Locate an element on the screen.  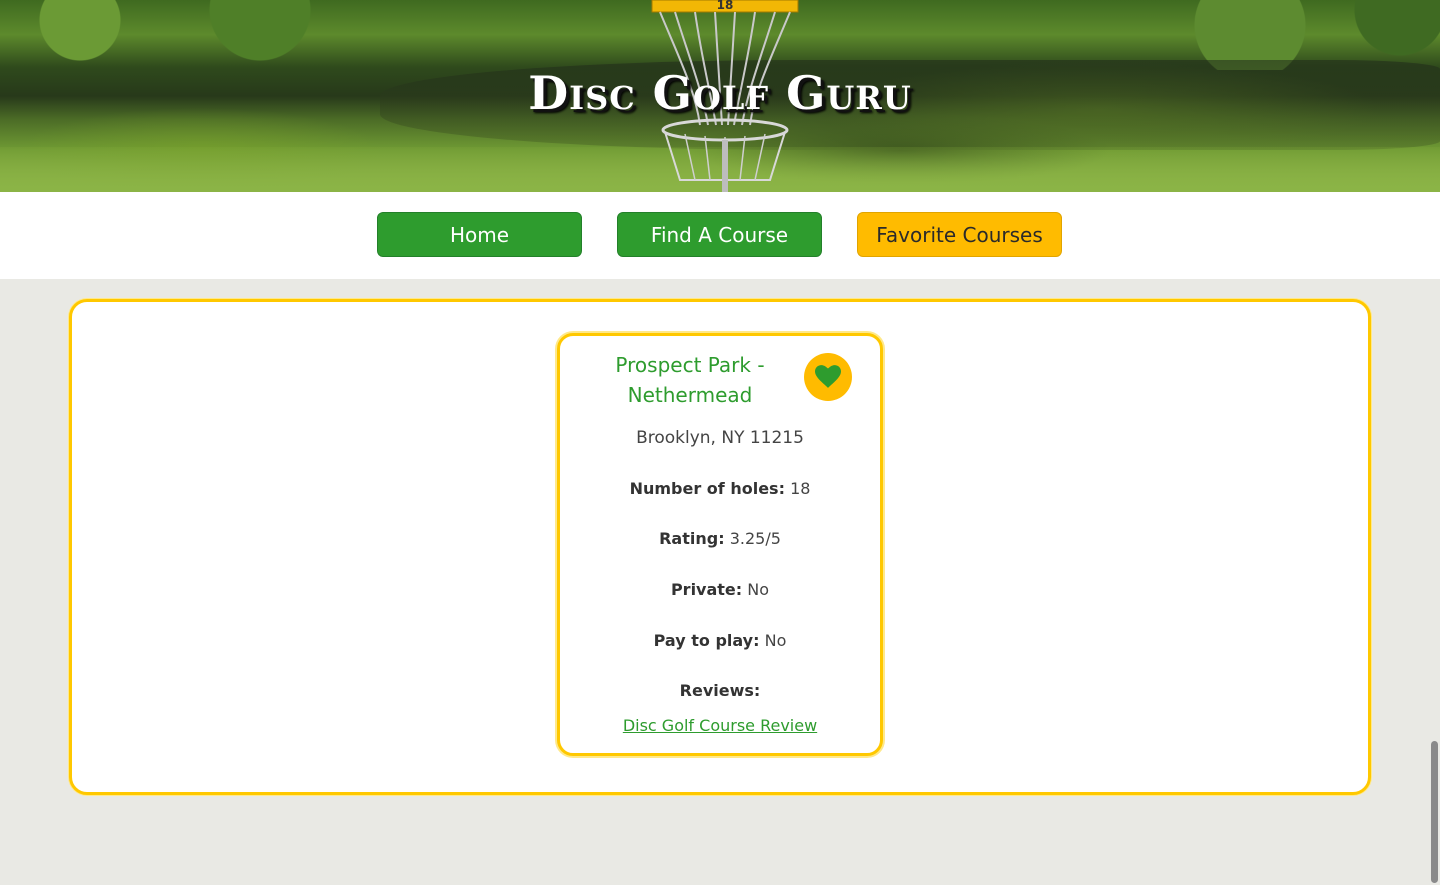
page-scrollbar is located at coordinates (1434, 442).